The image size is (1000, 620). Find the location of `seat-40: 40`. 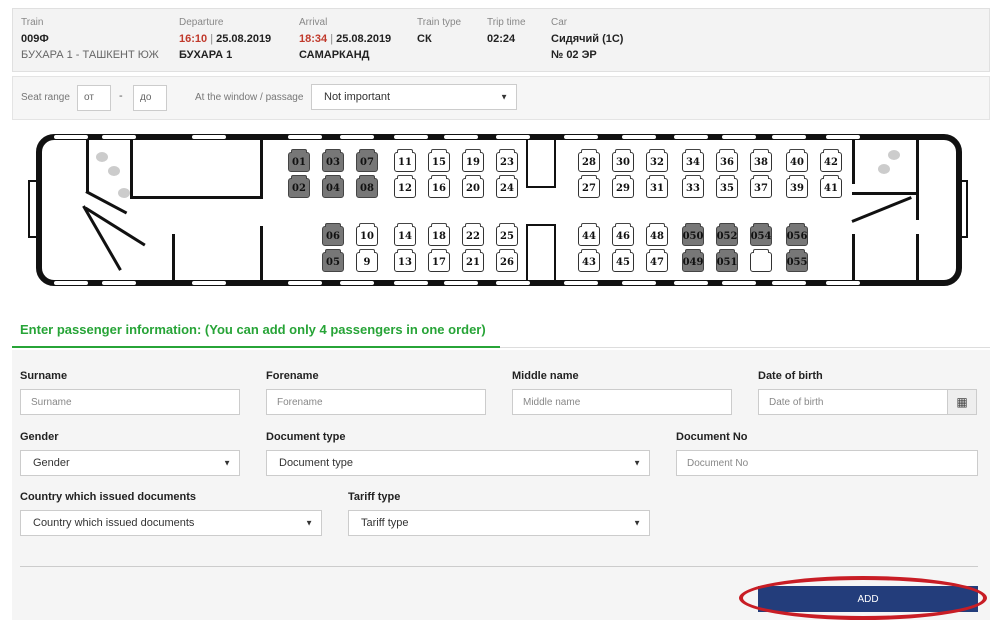

seat-40: 40 is located at coordinates (797, 160).